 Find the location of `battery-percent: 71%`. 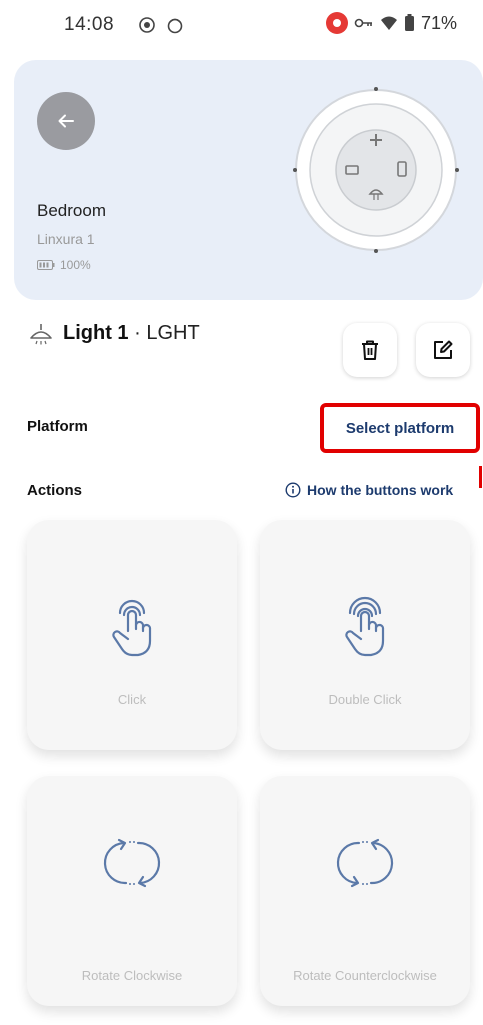

battery-percent: 71% is located at coordinates (438, 22).